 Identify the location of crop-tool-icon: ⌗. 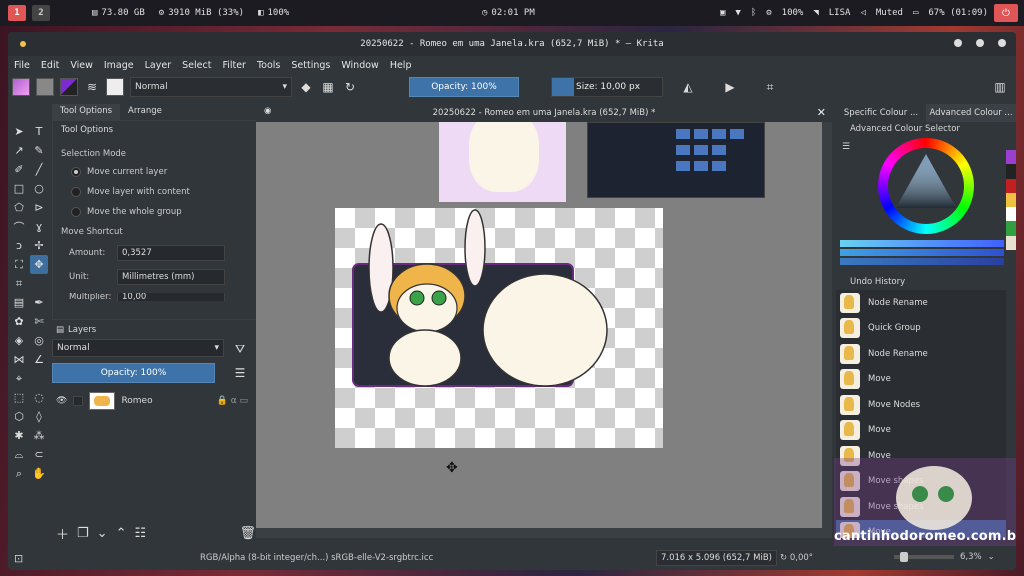
(19, 283).